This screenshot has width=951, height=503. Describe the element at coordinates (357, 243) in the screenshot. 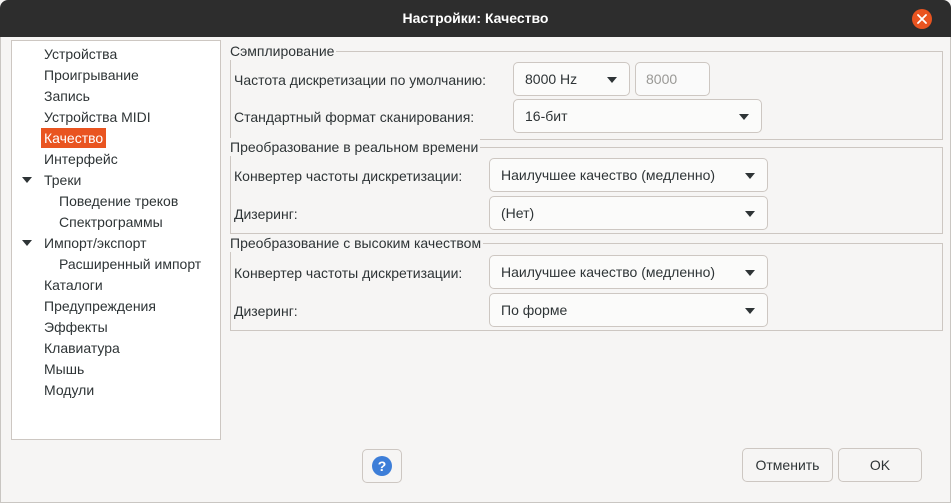

I see `highquality-group-title: Преобразование с высоким качеством` at that location.